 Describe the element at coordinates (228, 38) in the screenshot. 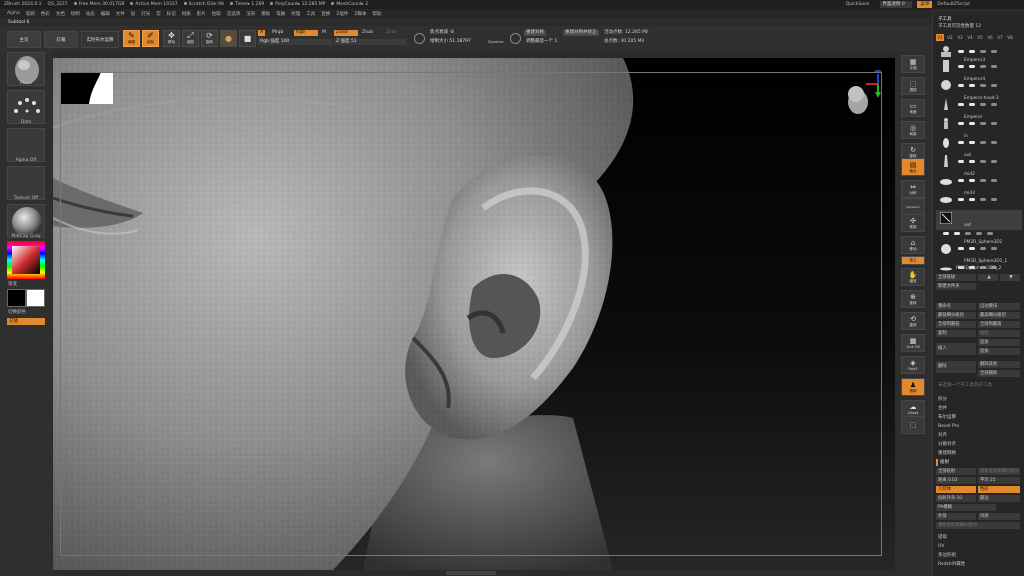

I see `material-sphere-button: ●` at that location.